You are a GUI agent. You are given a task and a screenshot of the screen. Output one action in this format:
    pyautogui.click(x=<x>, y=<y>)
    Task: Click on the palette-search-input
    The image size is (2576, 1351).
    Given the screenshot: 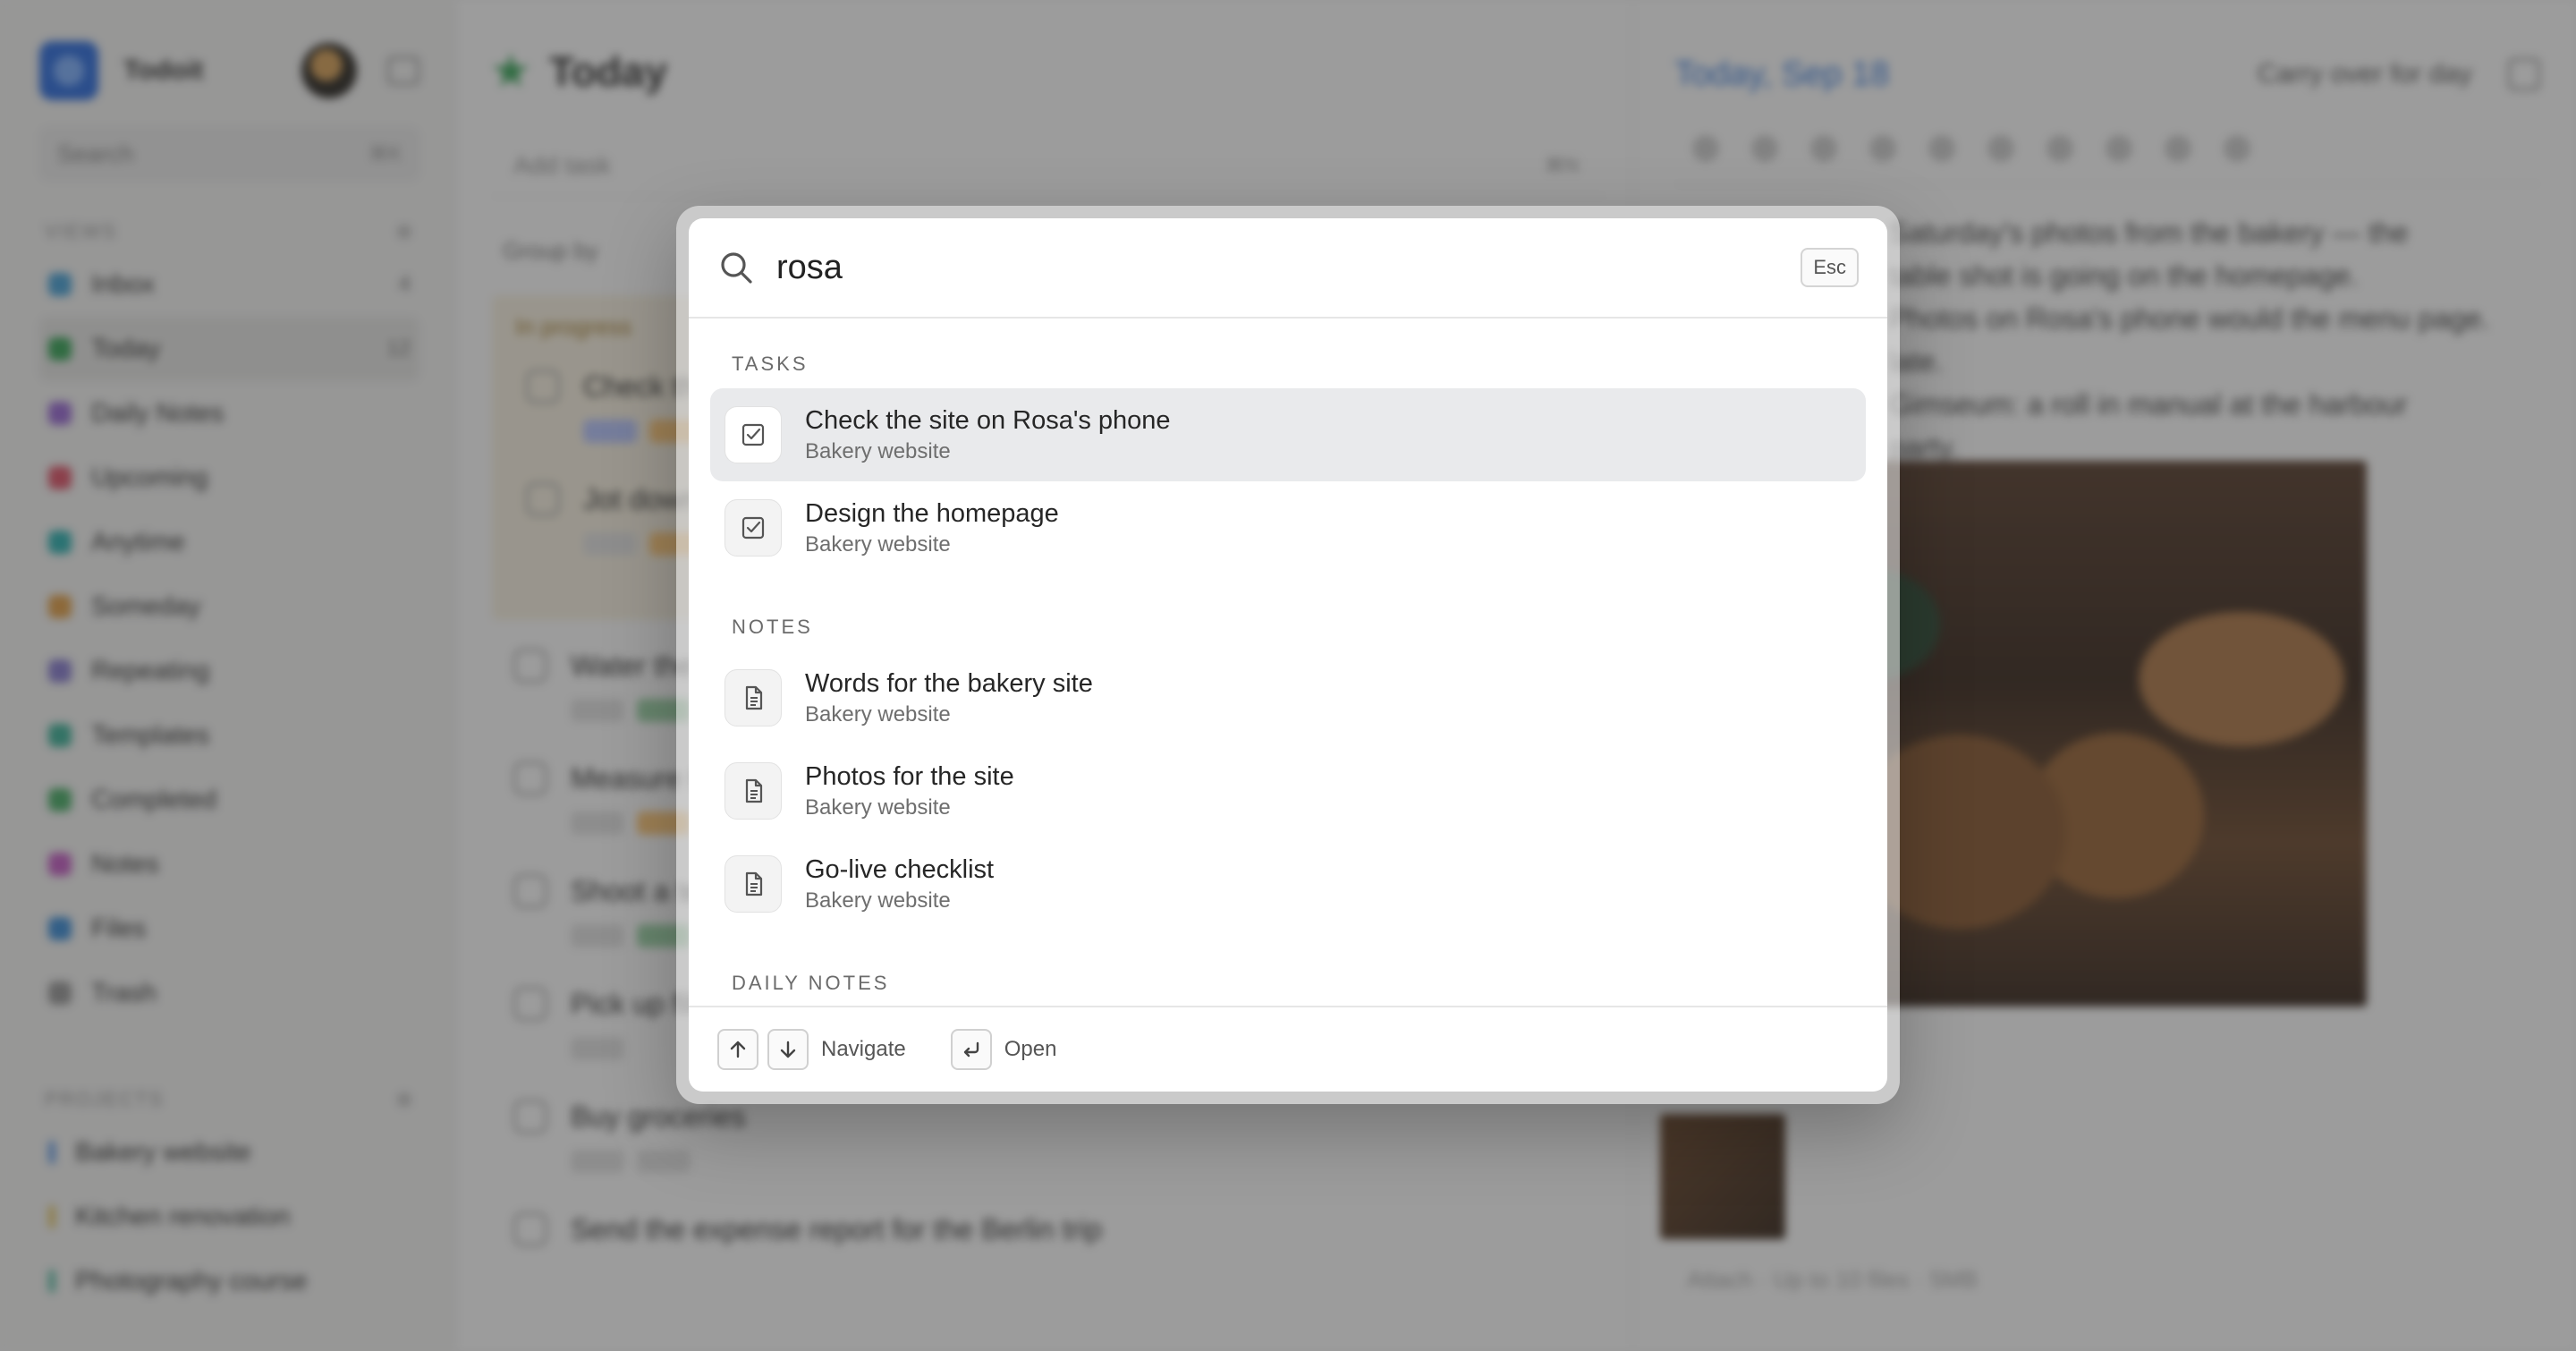 What is the action you would take?
    pyautogui.click(x=1288, y=268)
    